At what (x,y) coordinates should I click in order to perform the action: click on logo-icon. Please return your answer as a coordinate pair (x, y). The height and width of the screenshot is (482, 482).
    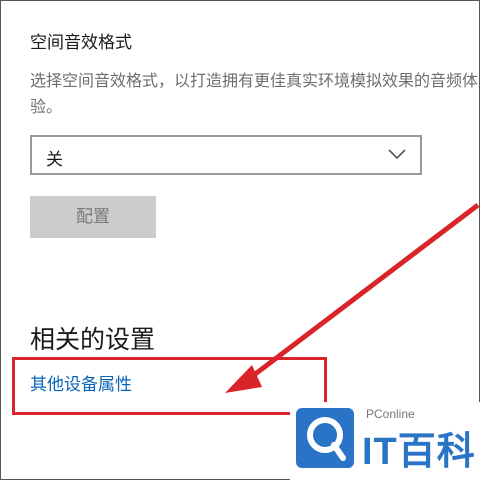
    Looking at the image, I should click on (325, 438).